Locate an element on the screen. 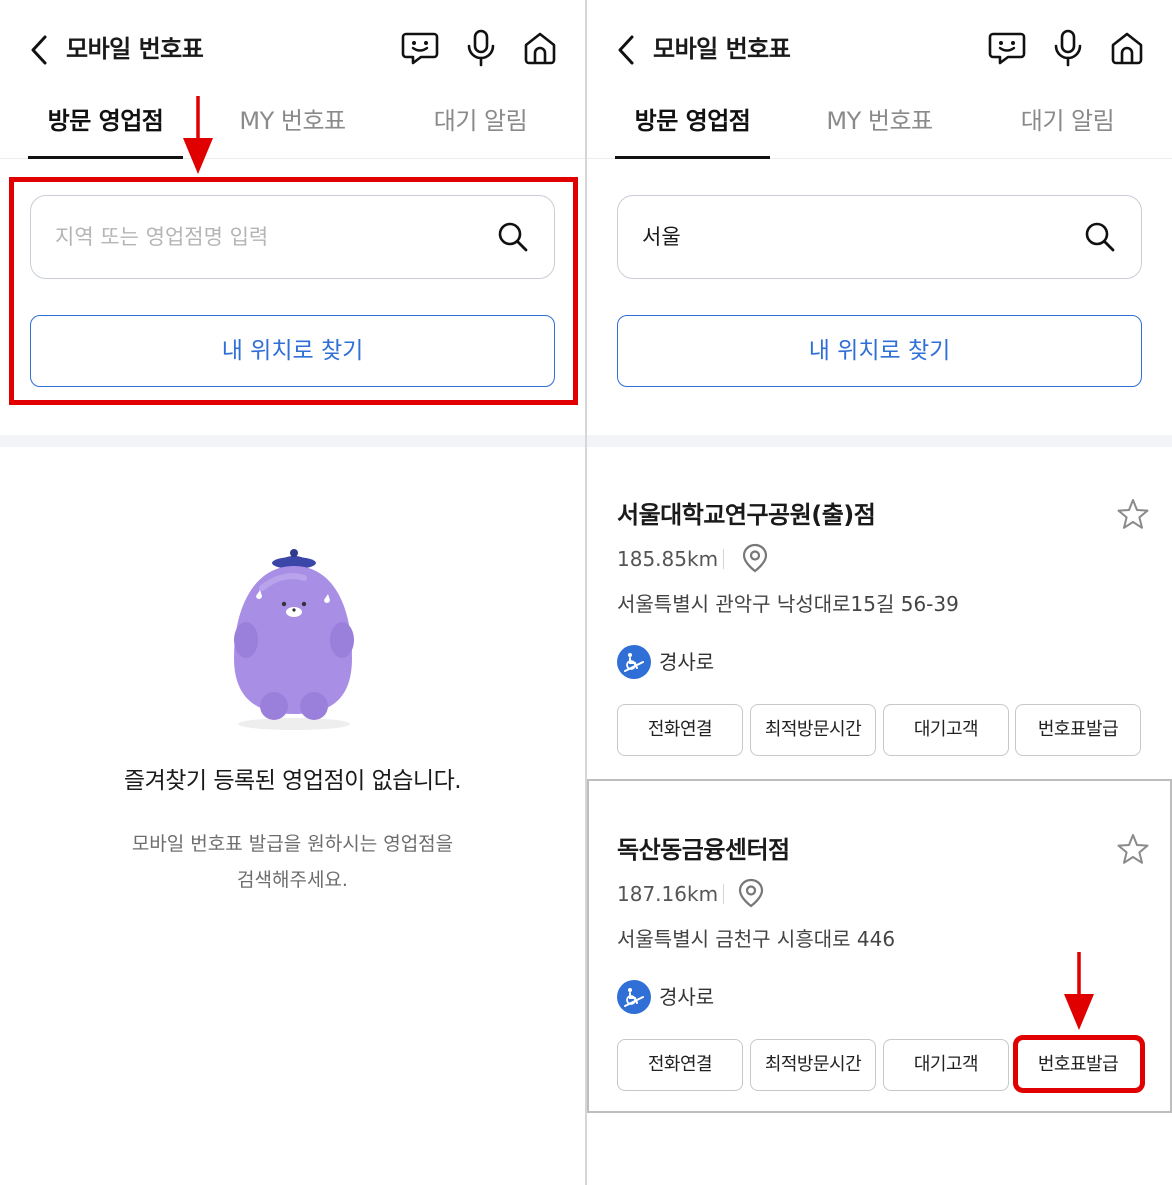 The image size is (1172, 1185). branch-name: 독산동금융센터점 is located at coordinates (703, 850).